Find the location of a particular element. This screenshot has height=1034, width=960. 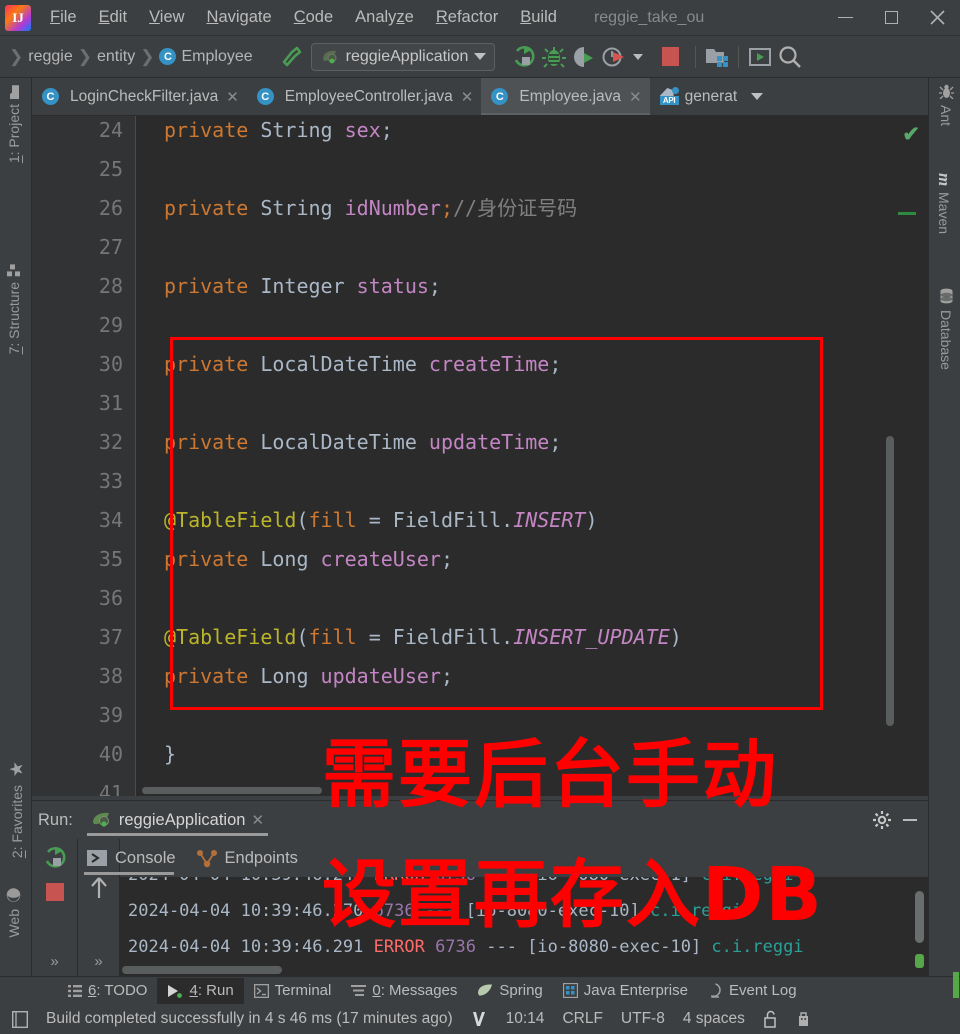

code-line: private String sex; is located at coordinates (278, 130).